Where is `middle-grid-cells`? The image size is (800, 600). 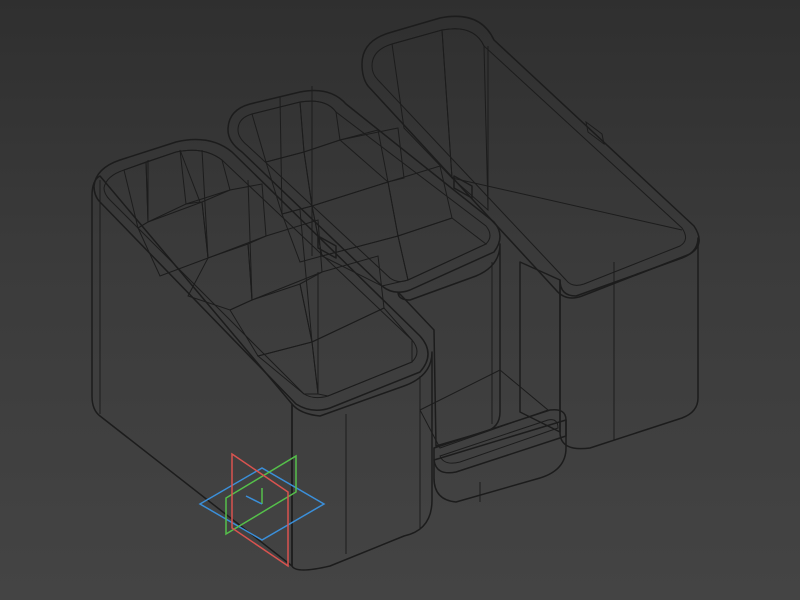
middle-grid-cells is located at coordinates (369, 186).